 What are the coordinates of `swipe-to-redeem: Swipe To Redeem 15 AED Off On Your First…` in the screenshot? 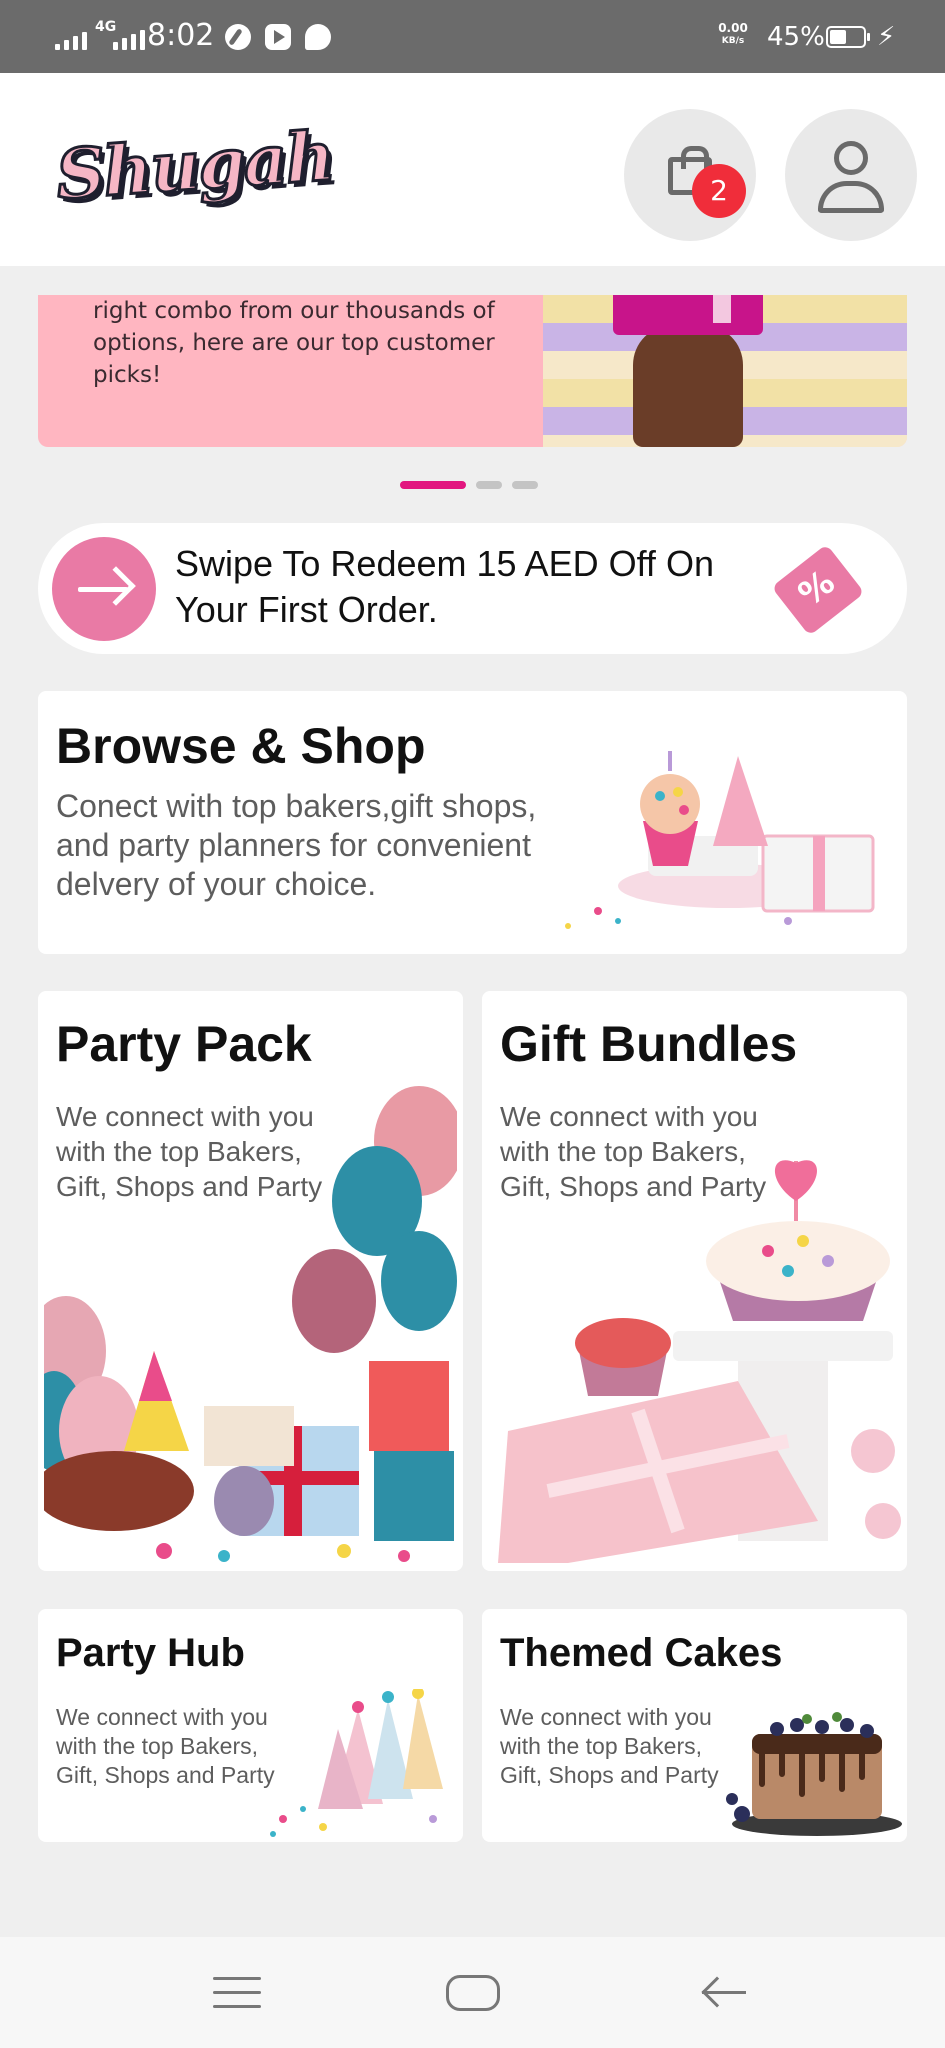 It's located at (472, 588).